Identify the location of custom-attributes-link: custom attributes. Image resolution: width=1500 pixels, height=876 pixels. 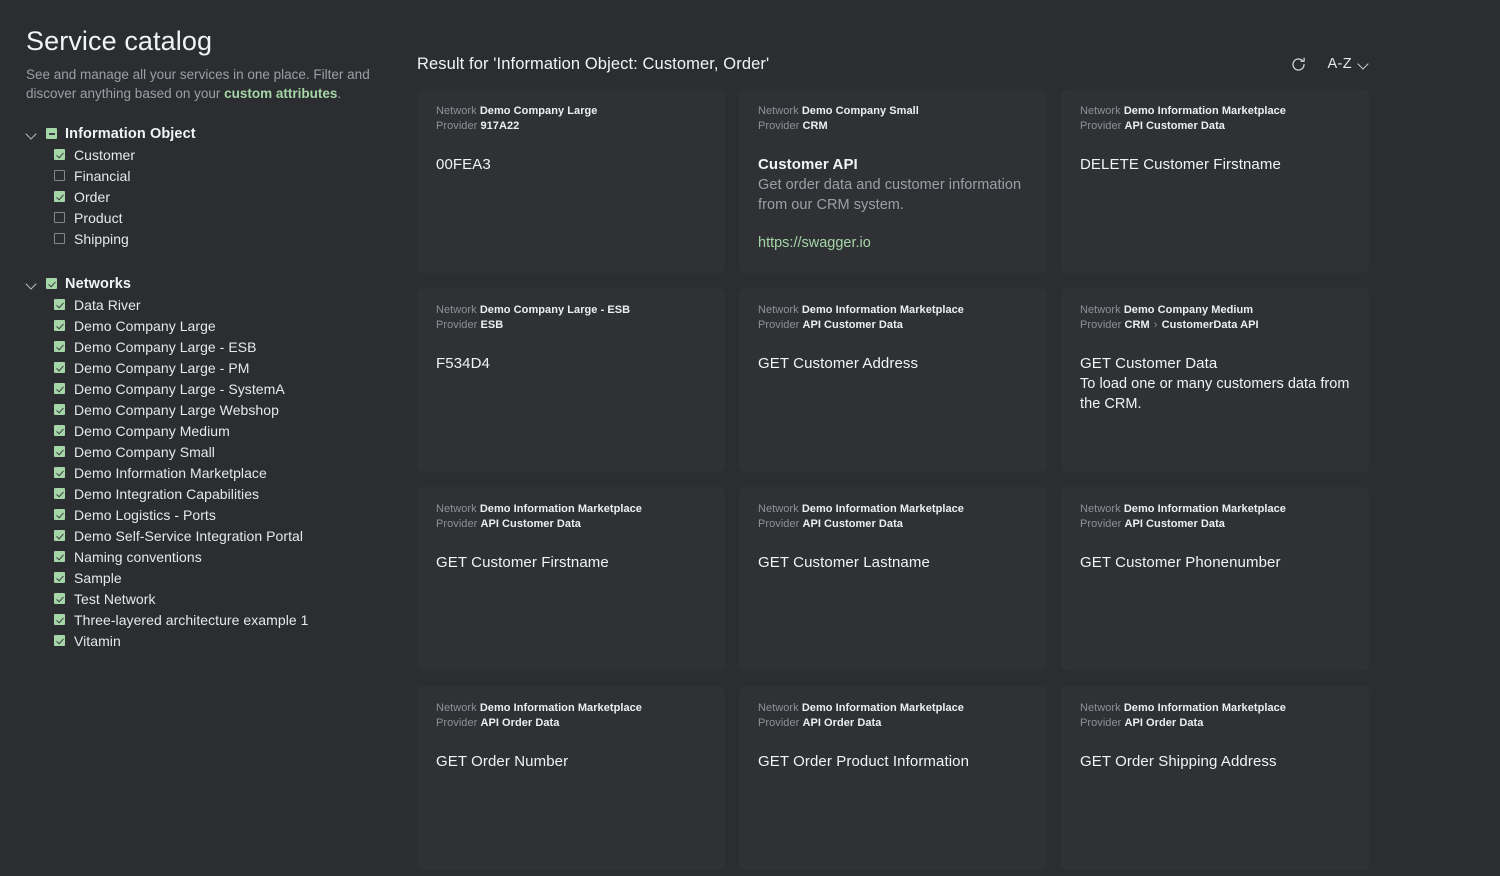
(280, 93).